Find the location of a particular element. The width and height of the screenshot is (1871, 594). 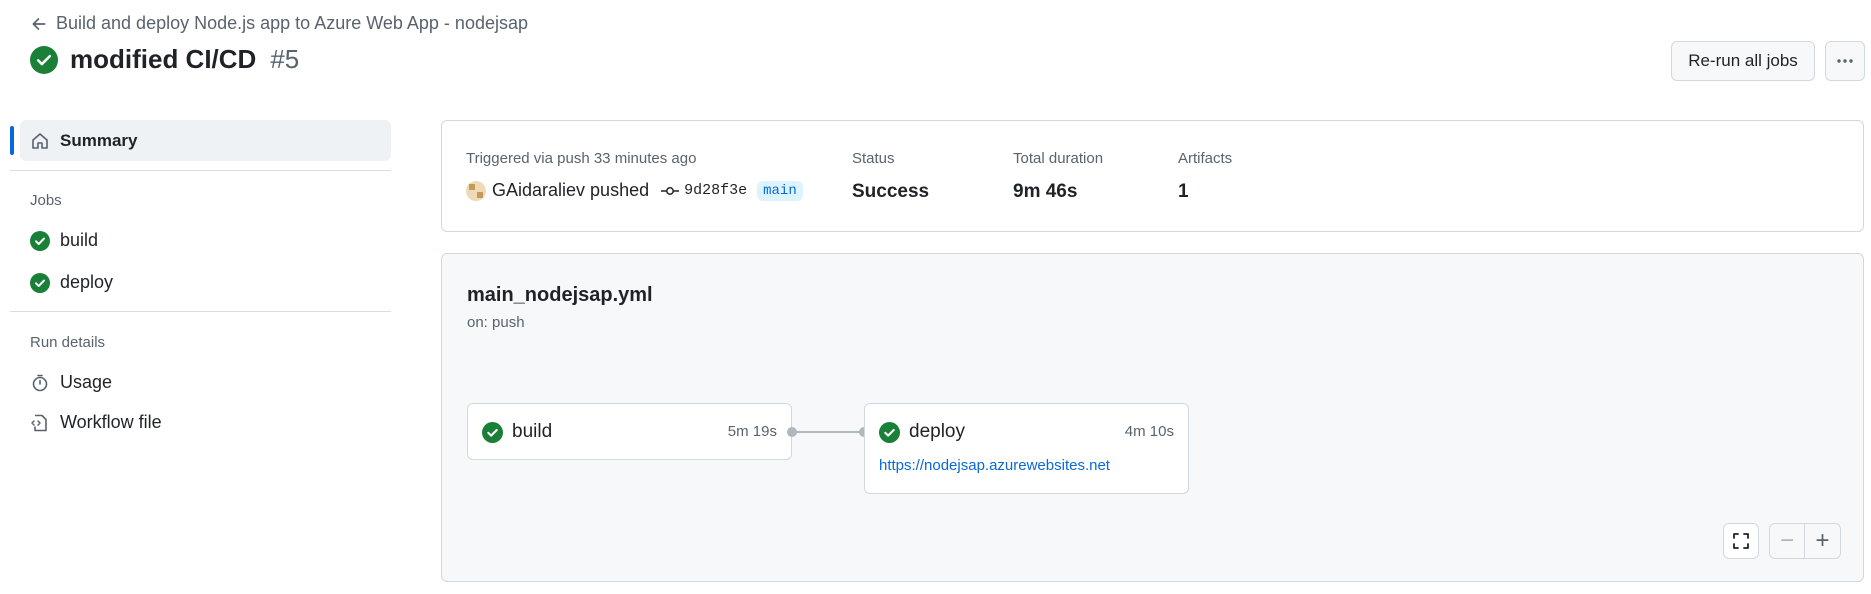

run-number: #5 is located at coordinates (285, 59).